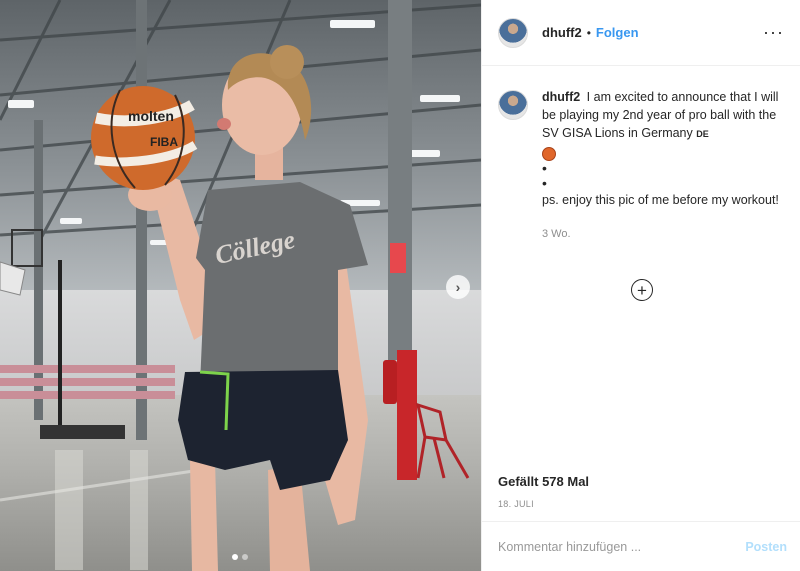 This screenshot has height=571, width=800. I want to click on caption-time: 3 Wo., so click(665, 234).